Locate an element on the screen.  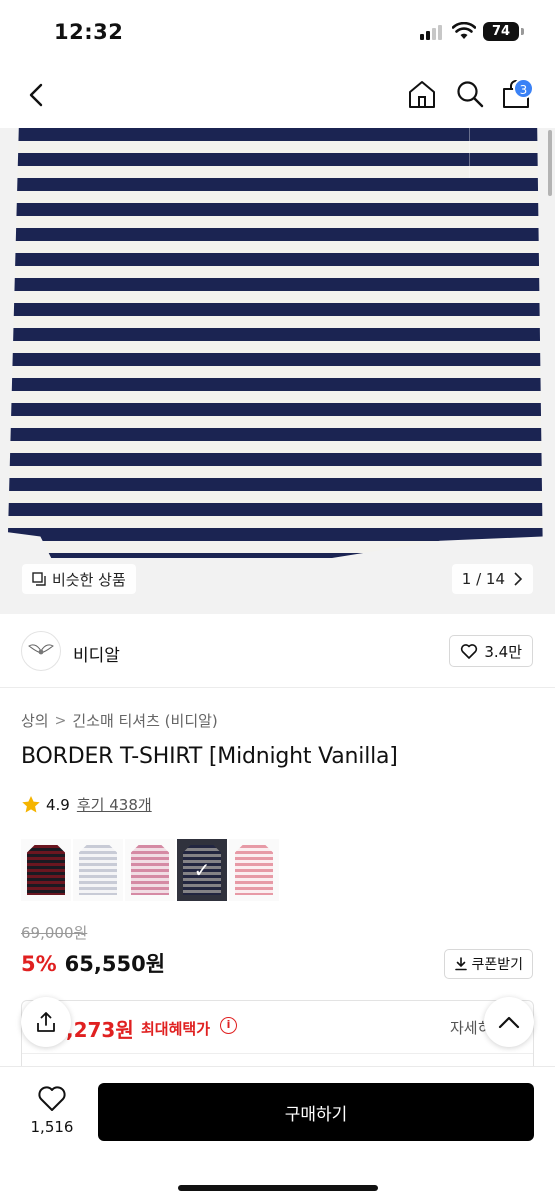
similar-items-icon is located at coordinates (39, 579).